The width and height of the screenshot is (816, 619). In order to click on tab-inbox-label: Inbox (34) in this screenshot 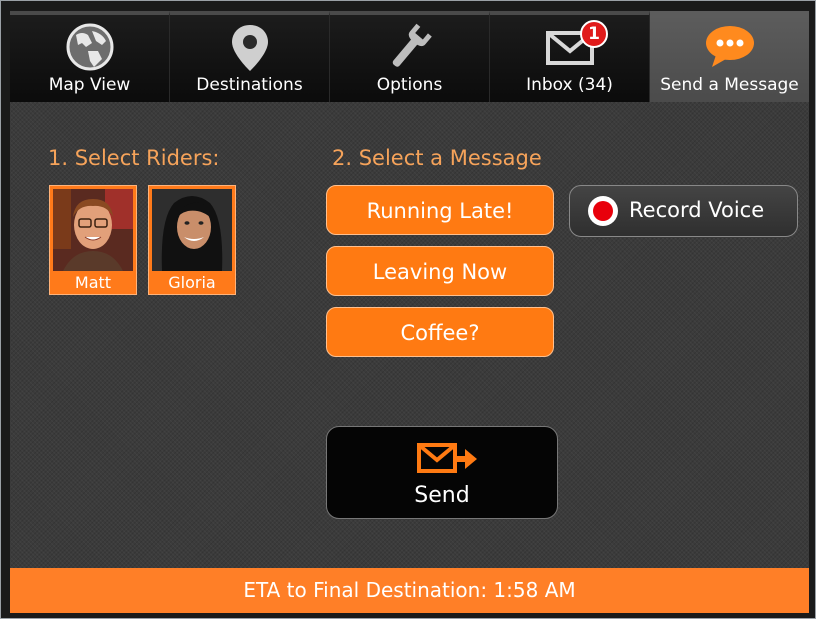, I will do `click(569, 85)`.